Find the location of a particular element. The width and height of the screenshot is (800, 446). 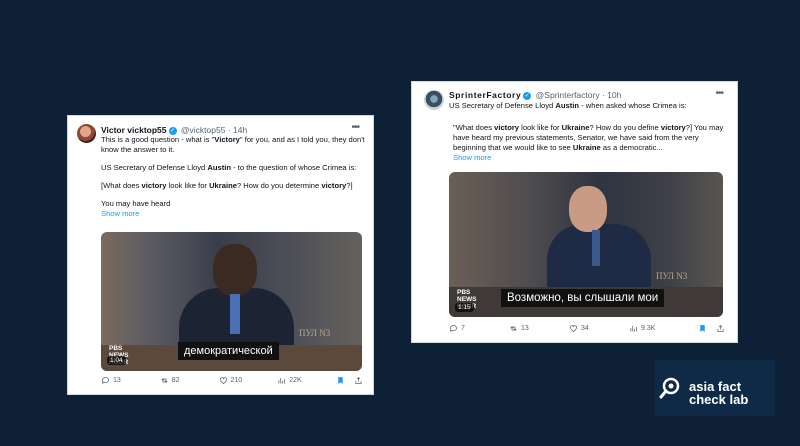

tweet-actions: 7 13 34 9.3K is located at coordinates (587, 328).